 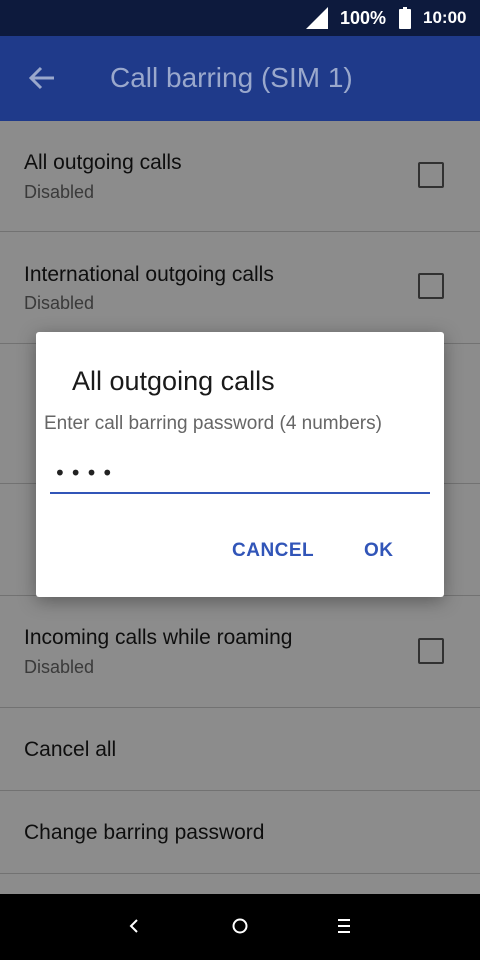 What do you see at coordinates (363, 18) in the screenshot?
I see `battery-percentage: 100%` at bounding box center [363, 18].